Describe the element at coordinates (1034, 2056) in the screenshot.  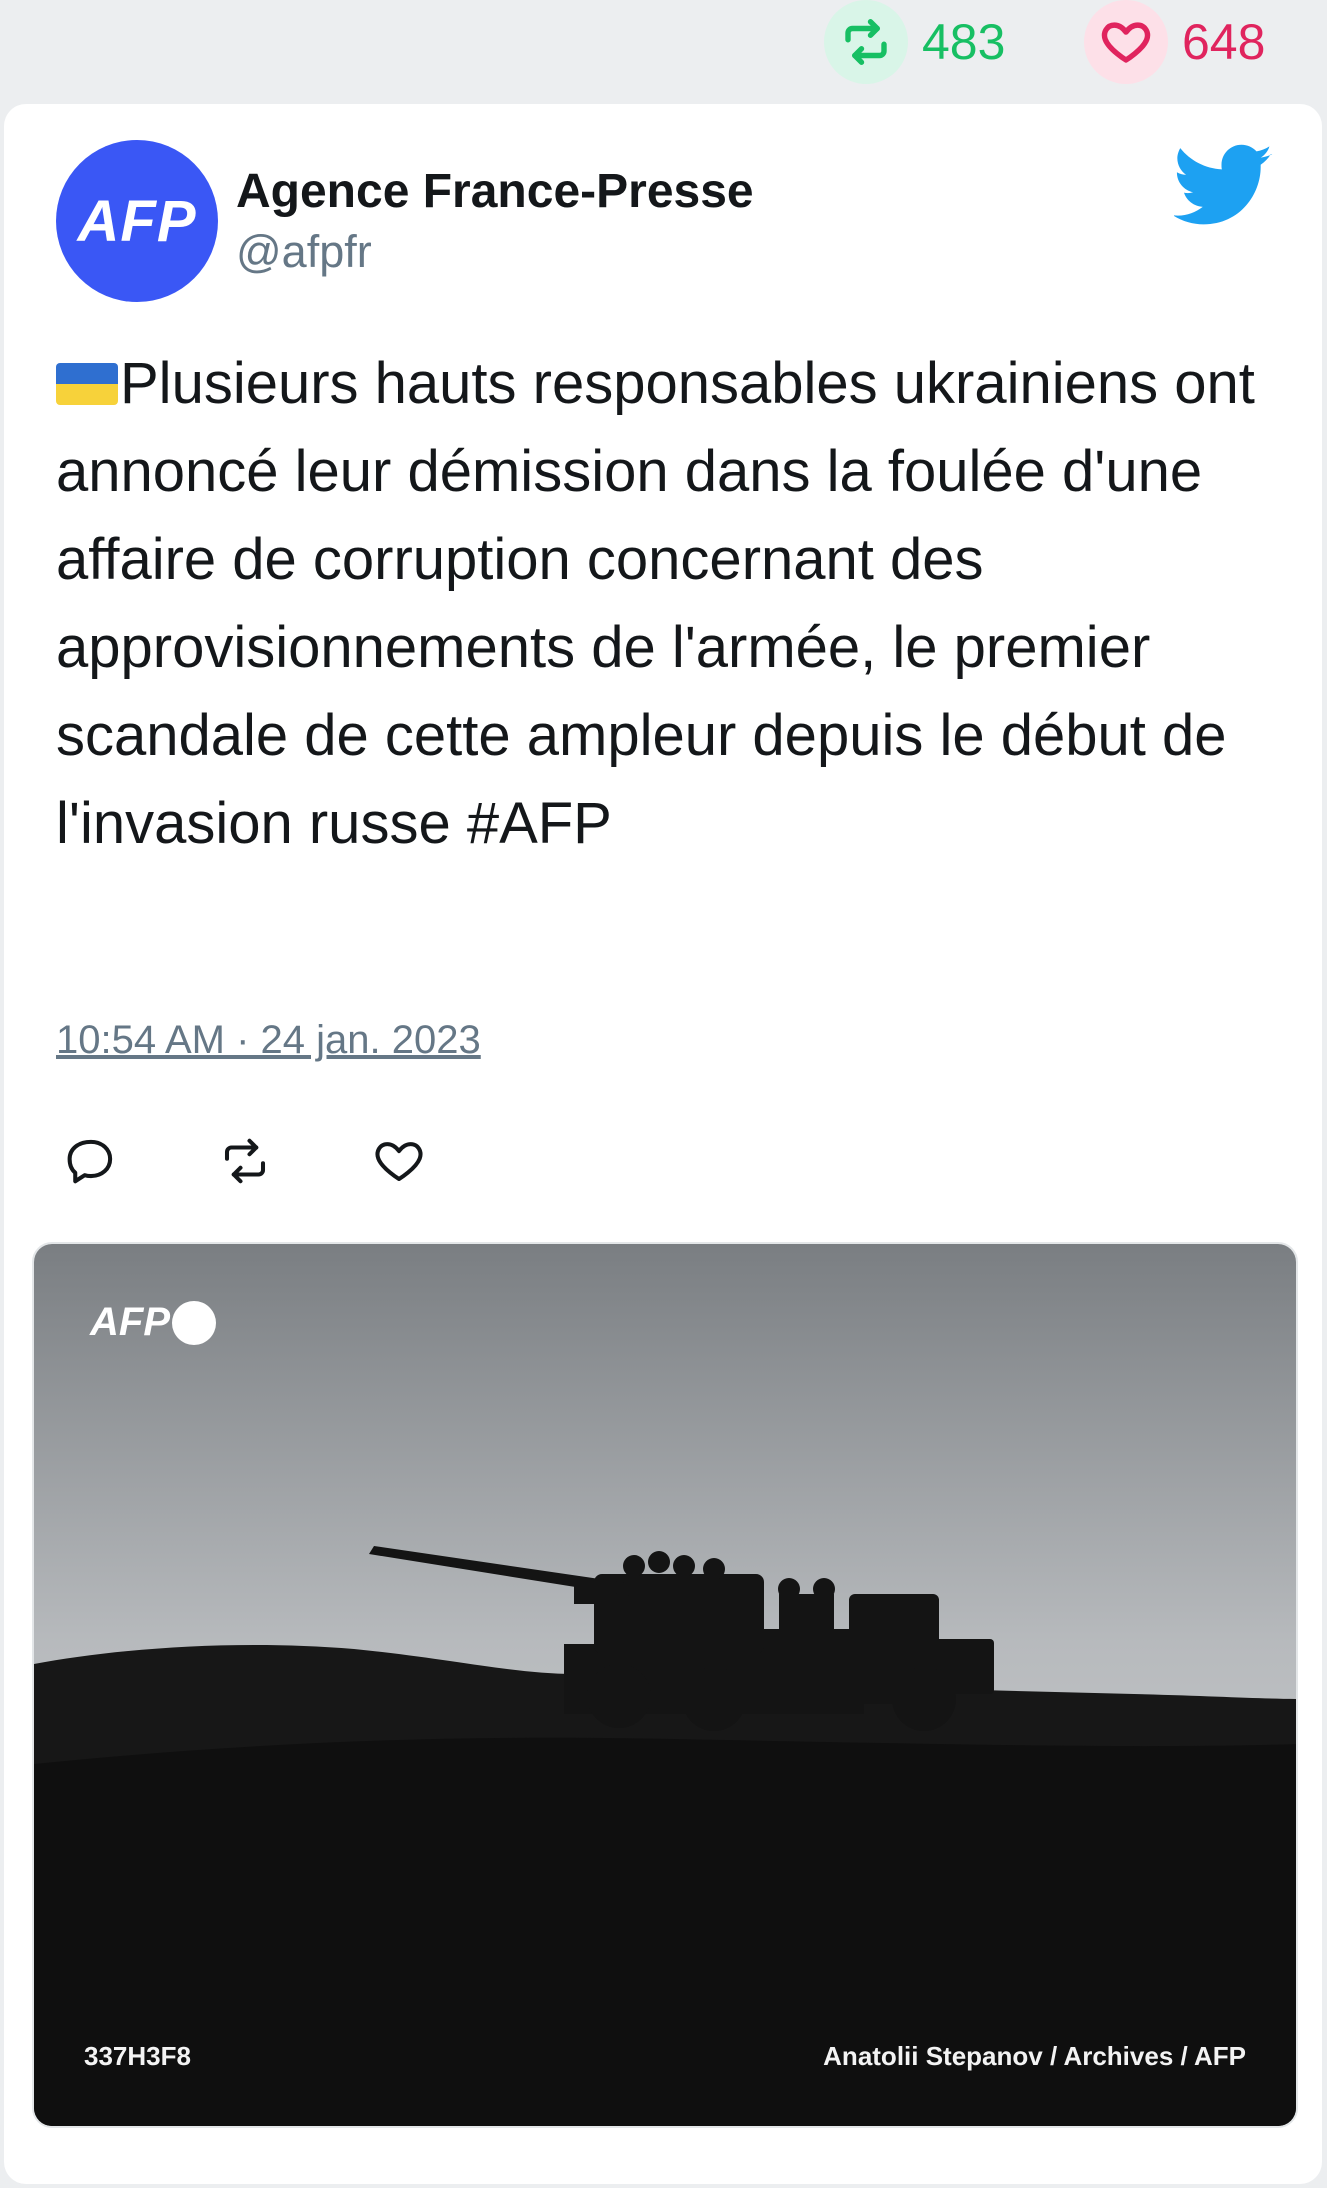
I see `photo-credit: Anatolii Stepanov / Archives / AFP` at that location.